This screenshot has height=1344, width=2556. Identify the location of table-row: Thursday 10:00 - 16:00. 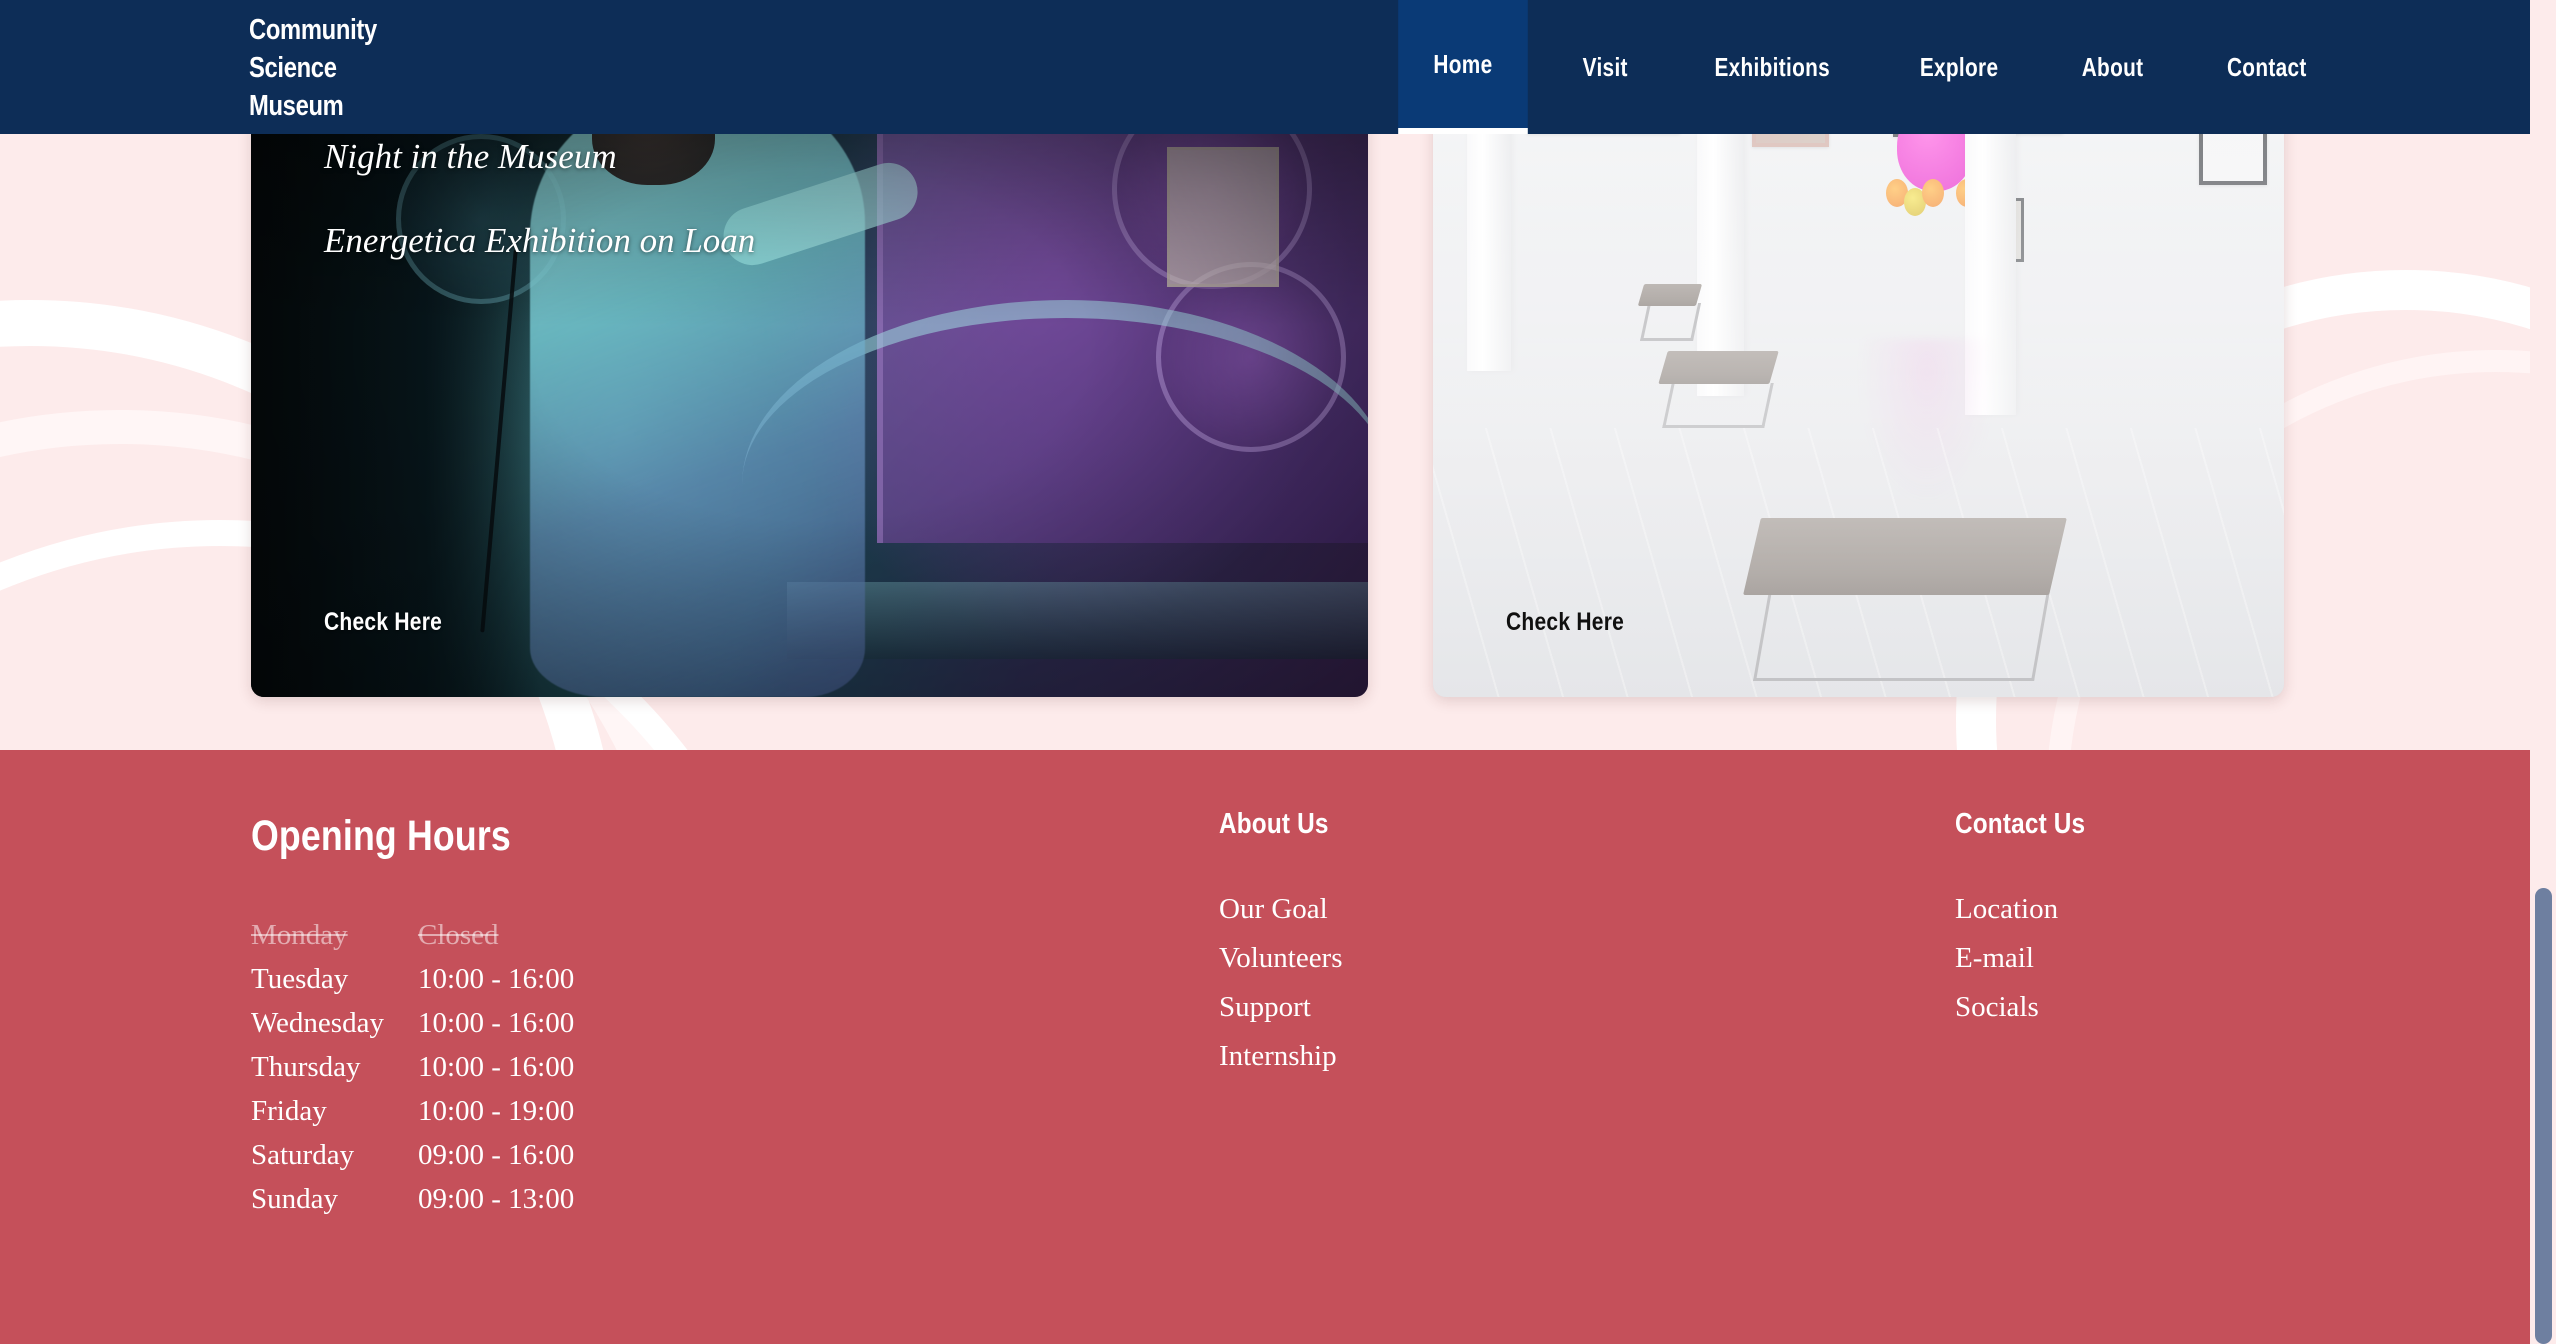
(412, 1073).